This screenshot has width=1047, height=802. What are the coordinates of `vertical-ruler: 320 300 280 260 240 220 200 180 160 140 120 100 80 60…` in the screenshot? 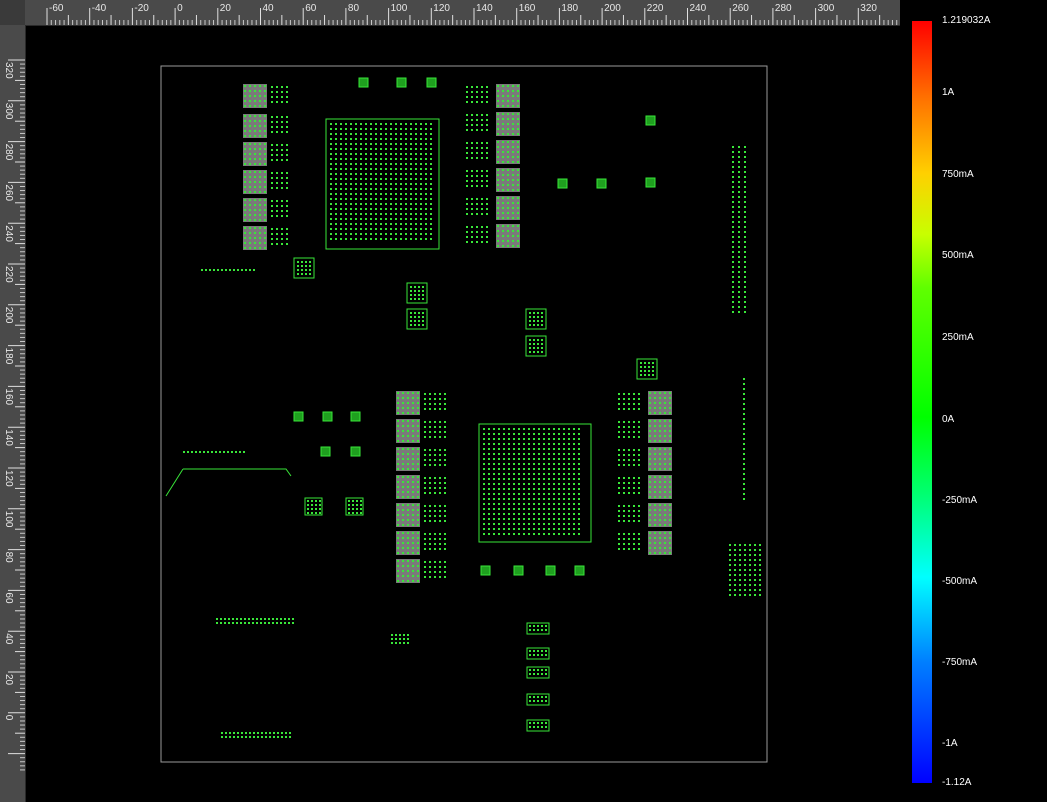 It's located at (13, 413).